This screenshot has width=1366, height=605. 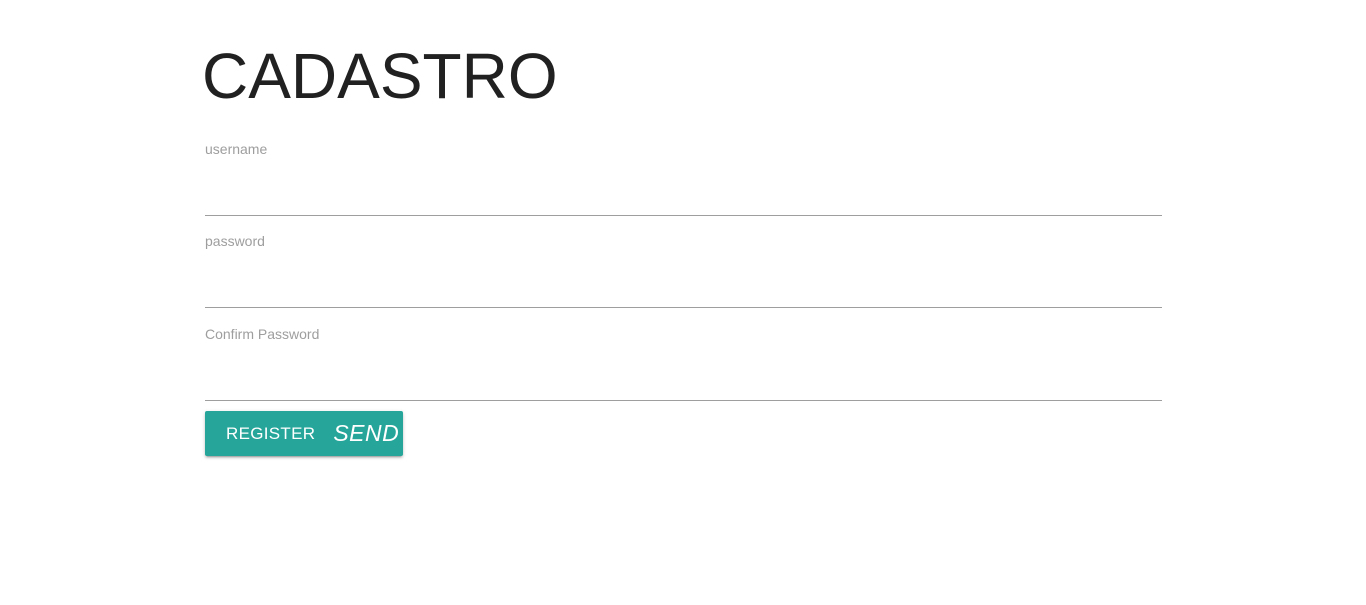 What do you see at coordinates (236, 149) in the screenshot?
I see `username-label: username` at bounding box center [236, 149].